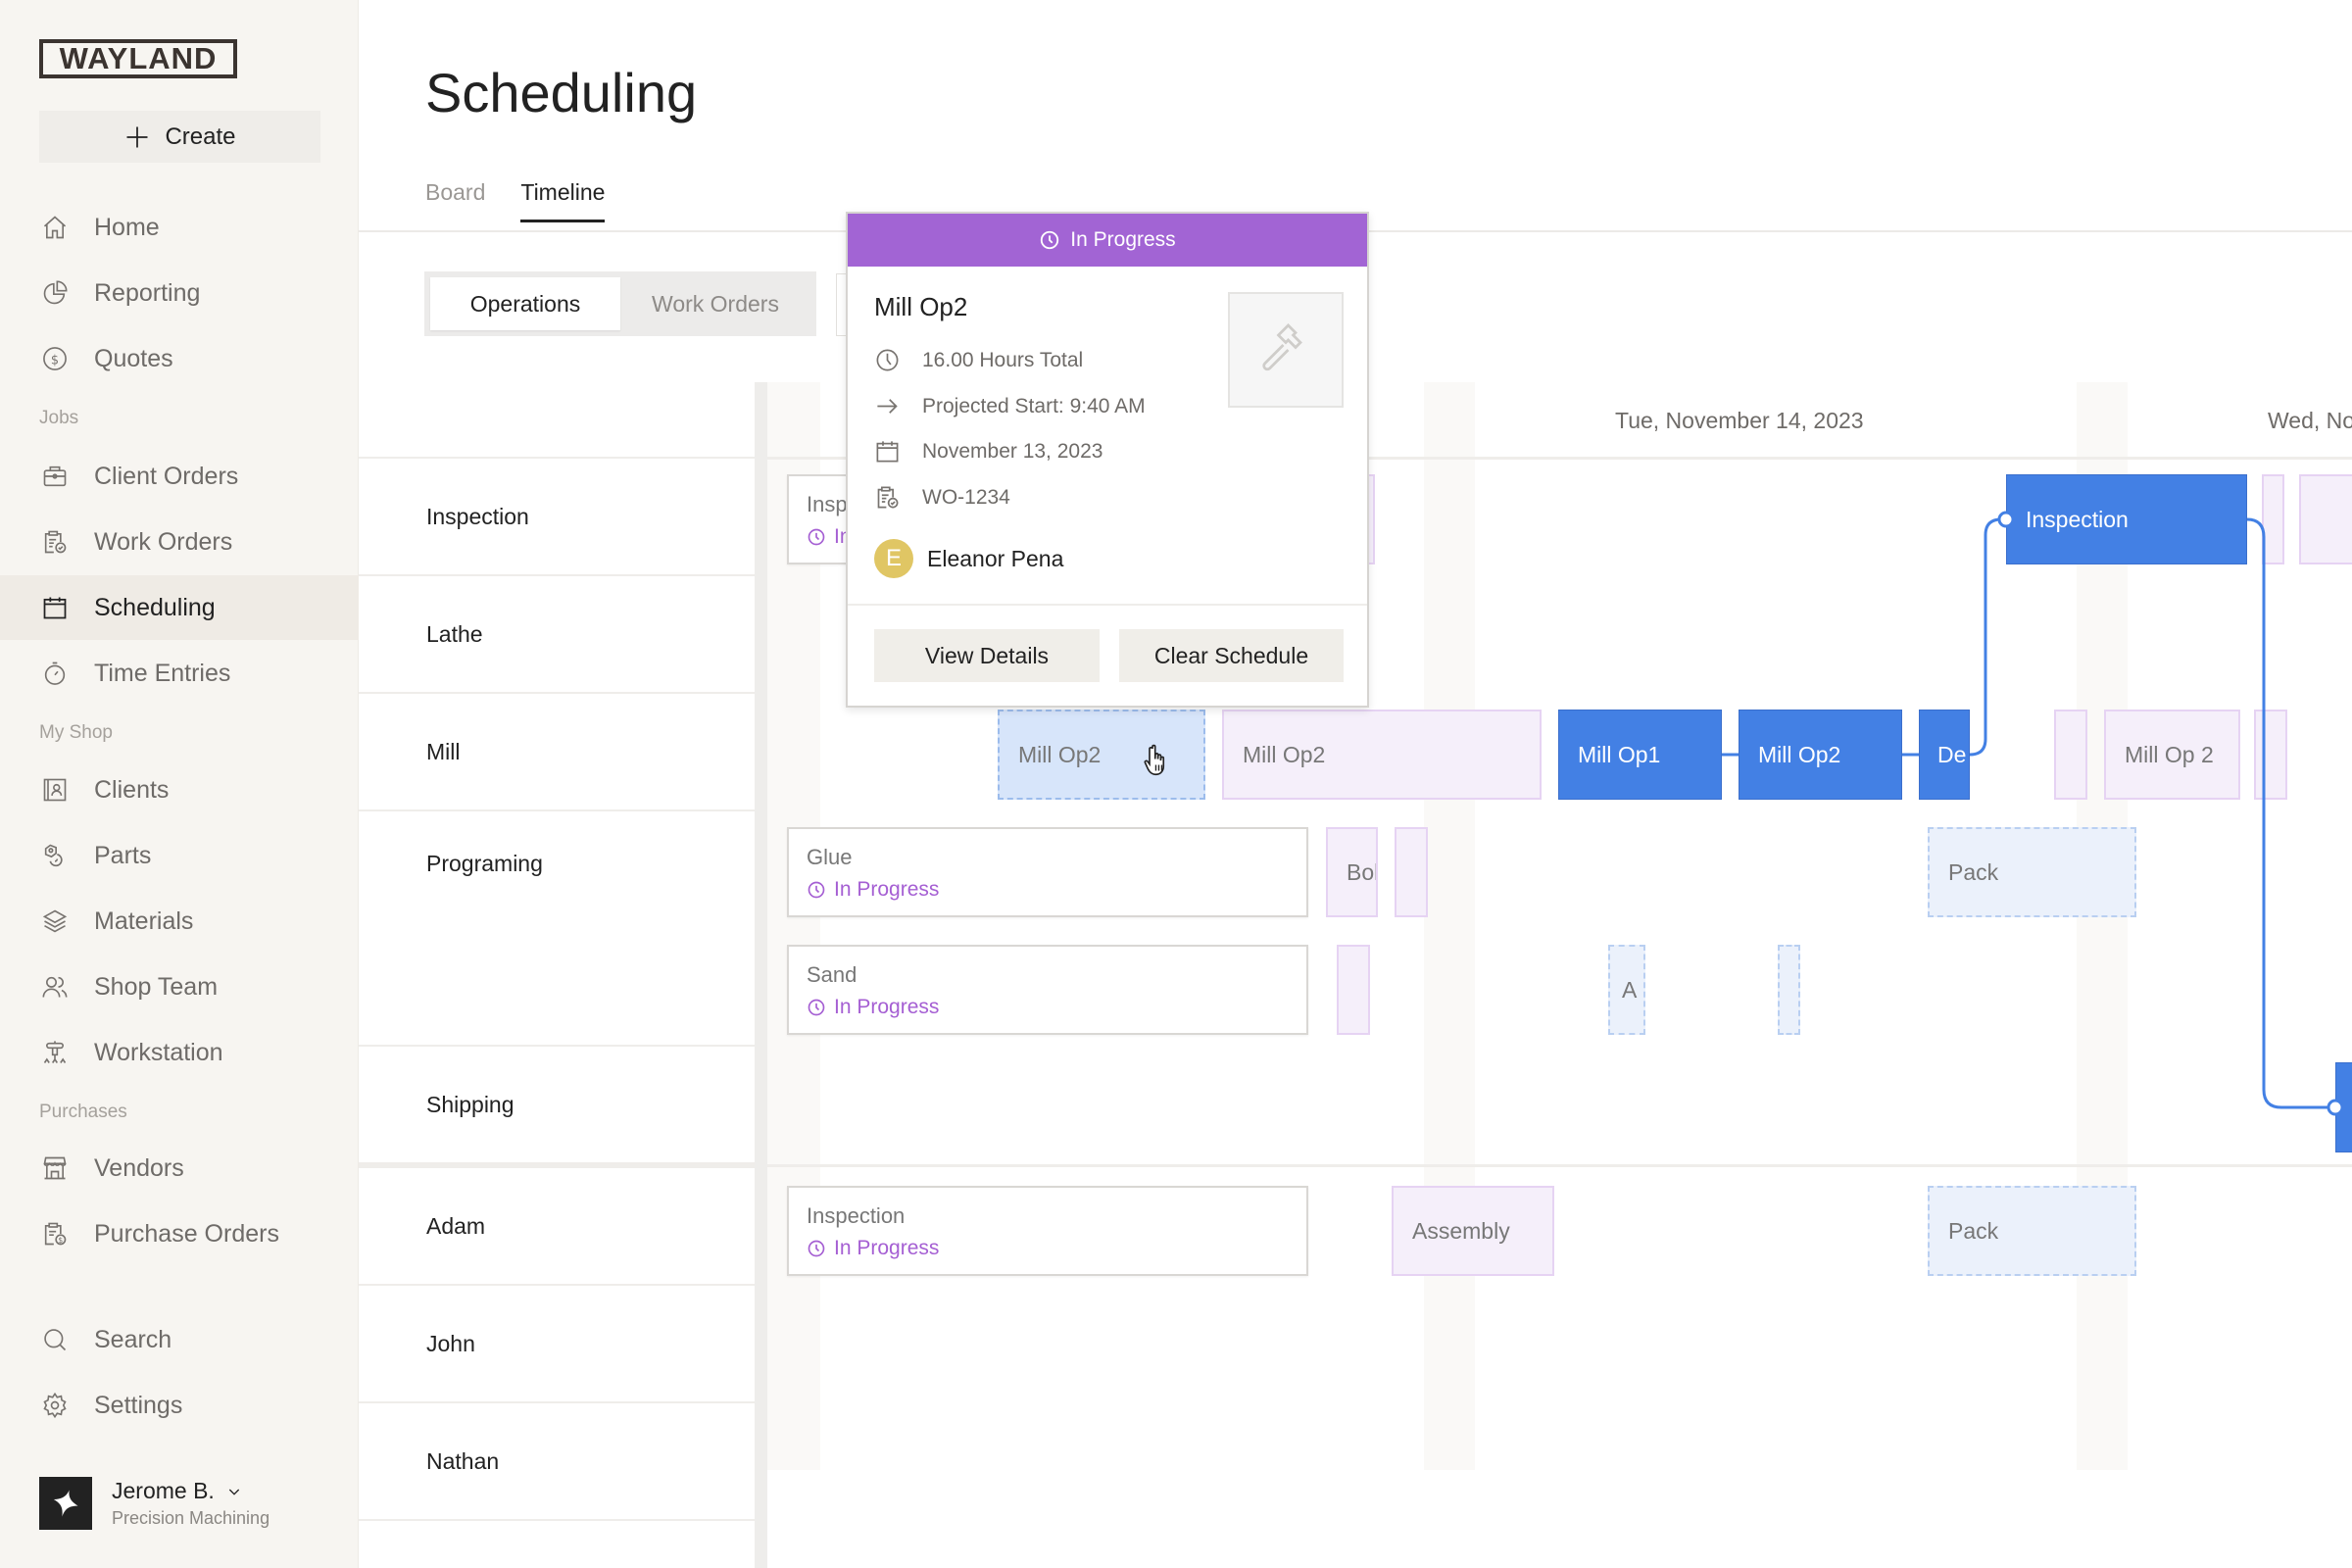 This screenshot has width=2352, height=1568. What do you see at coordinates (557, 1105) in the screenshot?
I see `row-label-shipping: Shipping` at bounding box center [557, 1105].